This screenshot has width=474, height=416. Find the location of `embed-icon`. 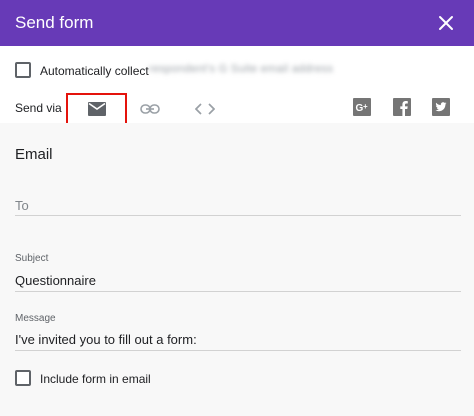

embed-icon is located at coordinates (205, 109).